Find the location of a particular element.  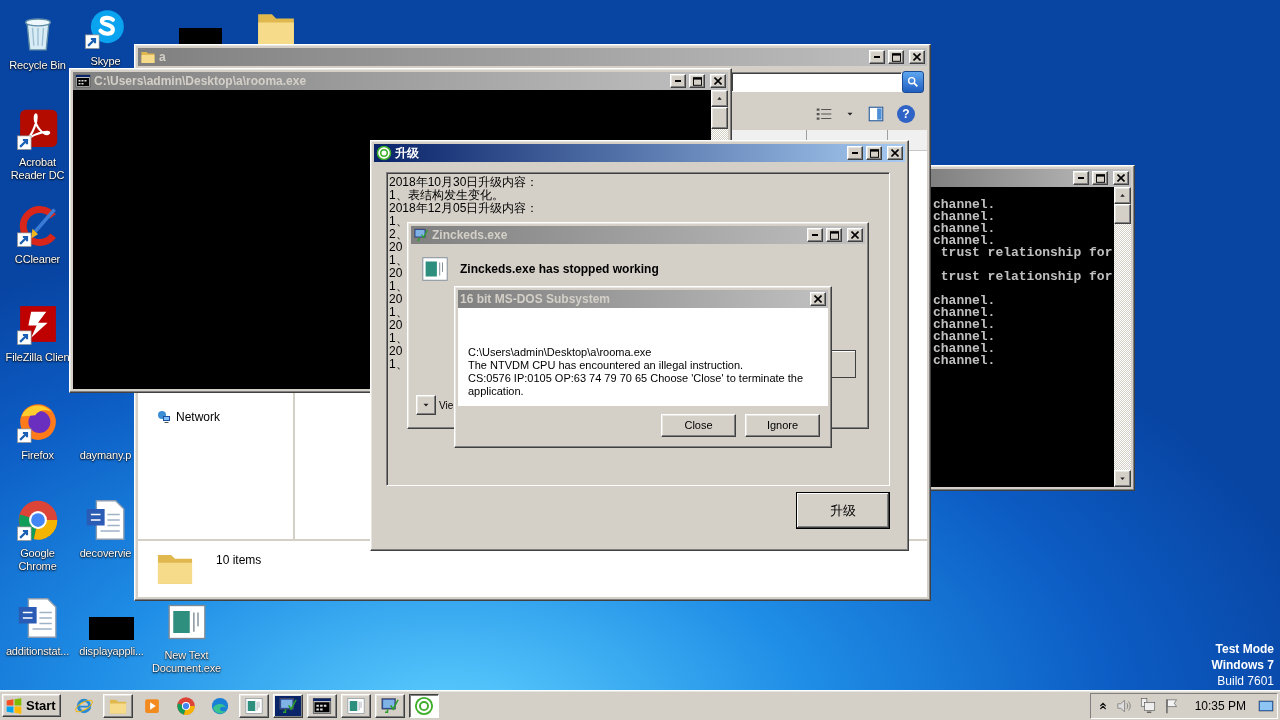

help-button: ? is located at coordinates (906, 113).